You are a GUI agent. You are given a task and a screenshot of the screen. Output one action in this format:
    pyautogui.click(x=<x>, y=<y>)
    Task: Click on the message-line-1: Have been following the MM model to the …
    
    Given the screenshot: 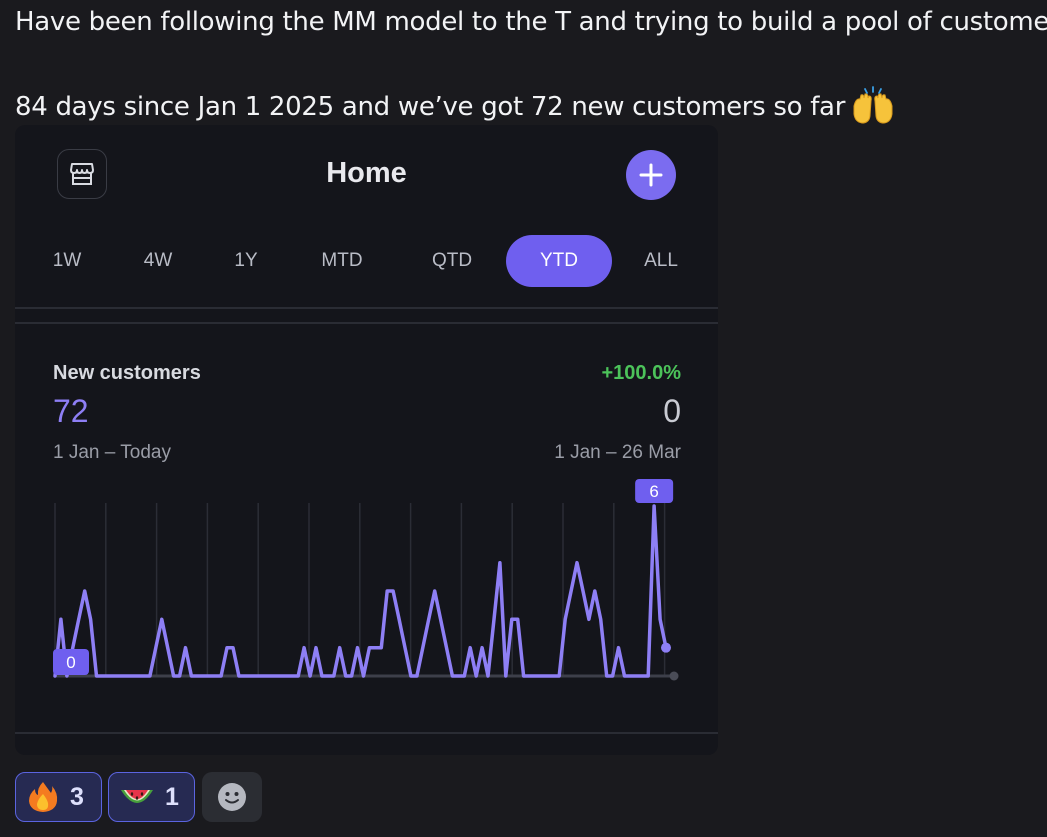 What is the action you would take?
    pyautogui.click(x=531, y=22)
    